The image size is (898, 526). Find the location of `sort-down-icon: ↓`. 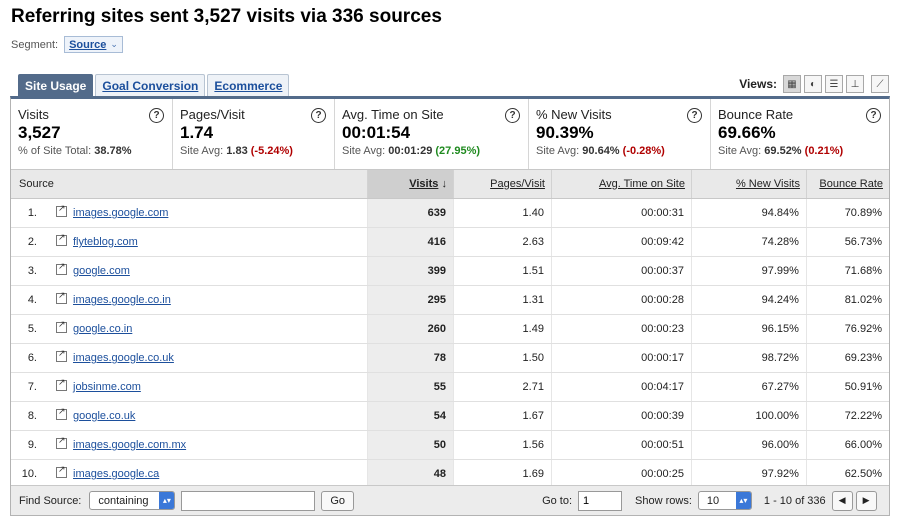

sort-down-icon: ↓ is located at coordinates (444, 183).